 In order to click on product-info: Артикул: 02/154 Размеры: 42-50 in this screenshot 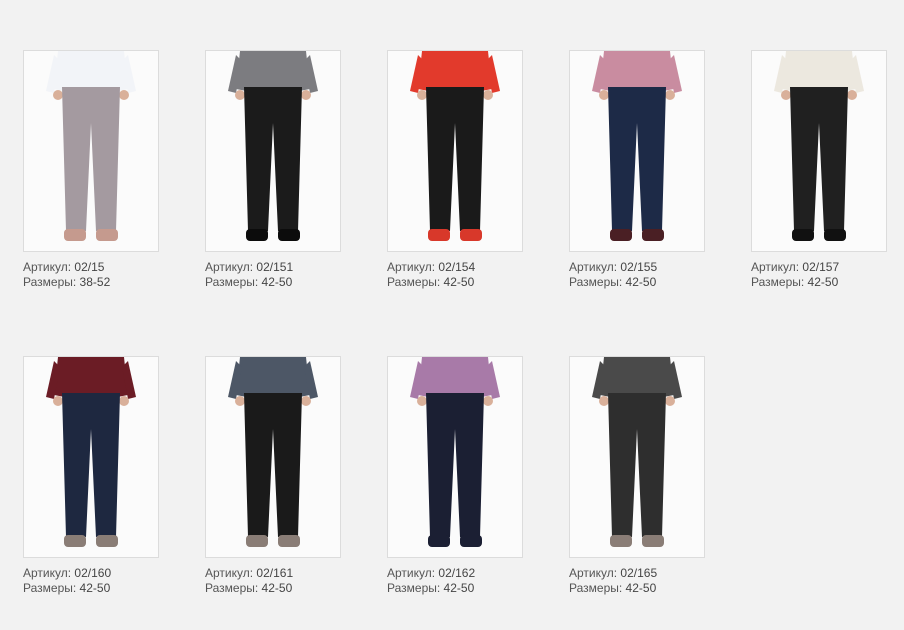, I will do `click(455, 275)`.